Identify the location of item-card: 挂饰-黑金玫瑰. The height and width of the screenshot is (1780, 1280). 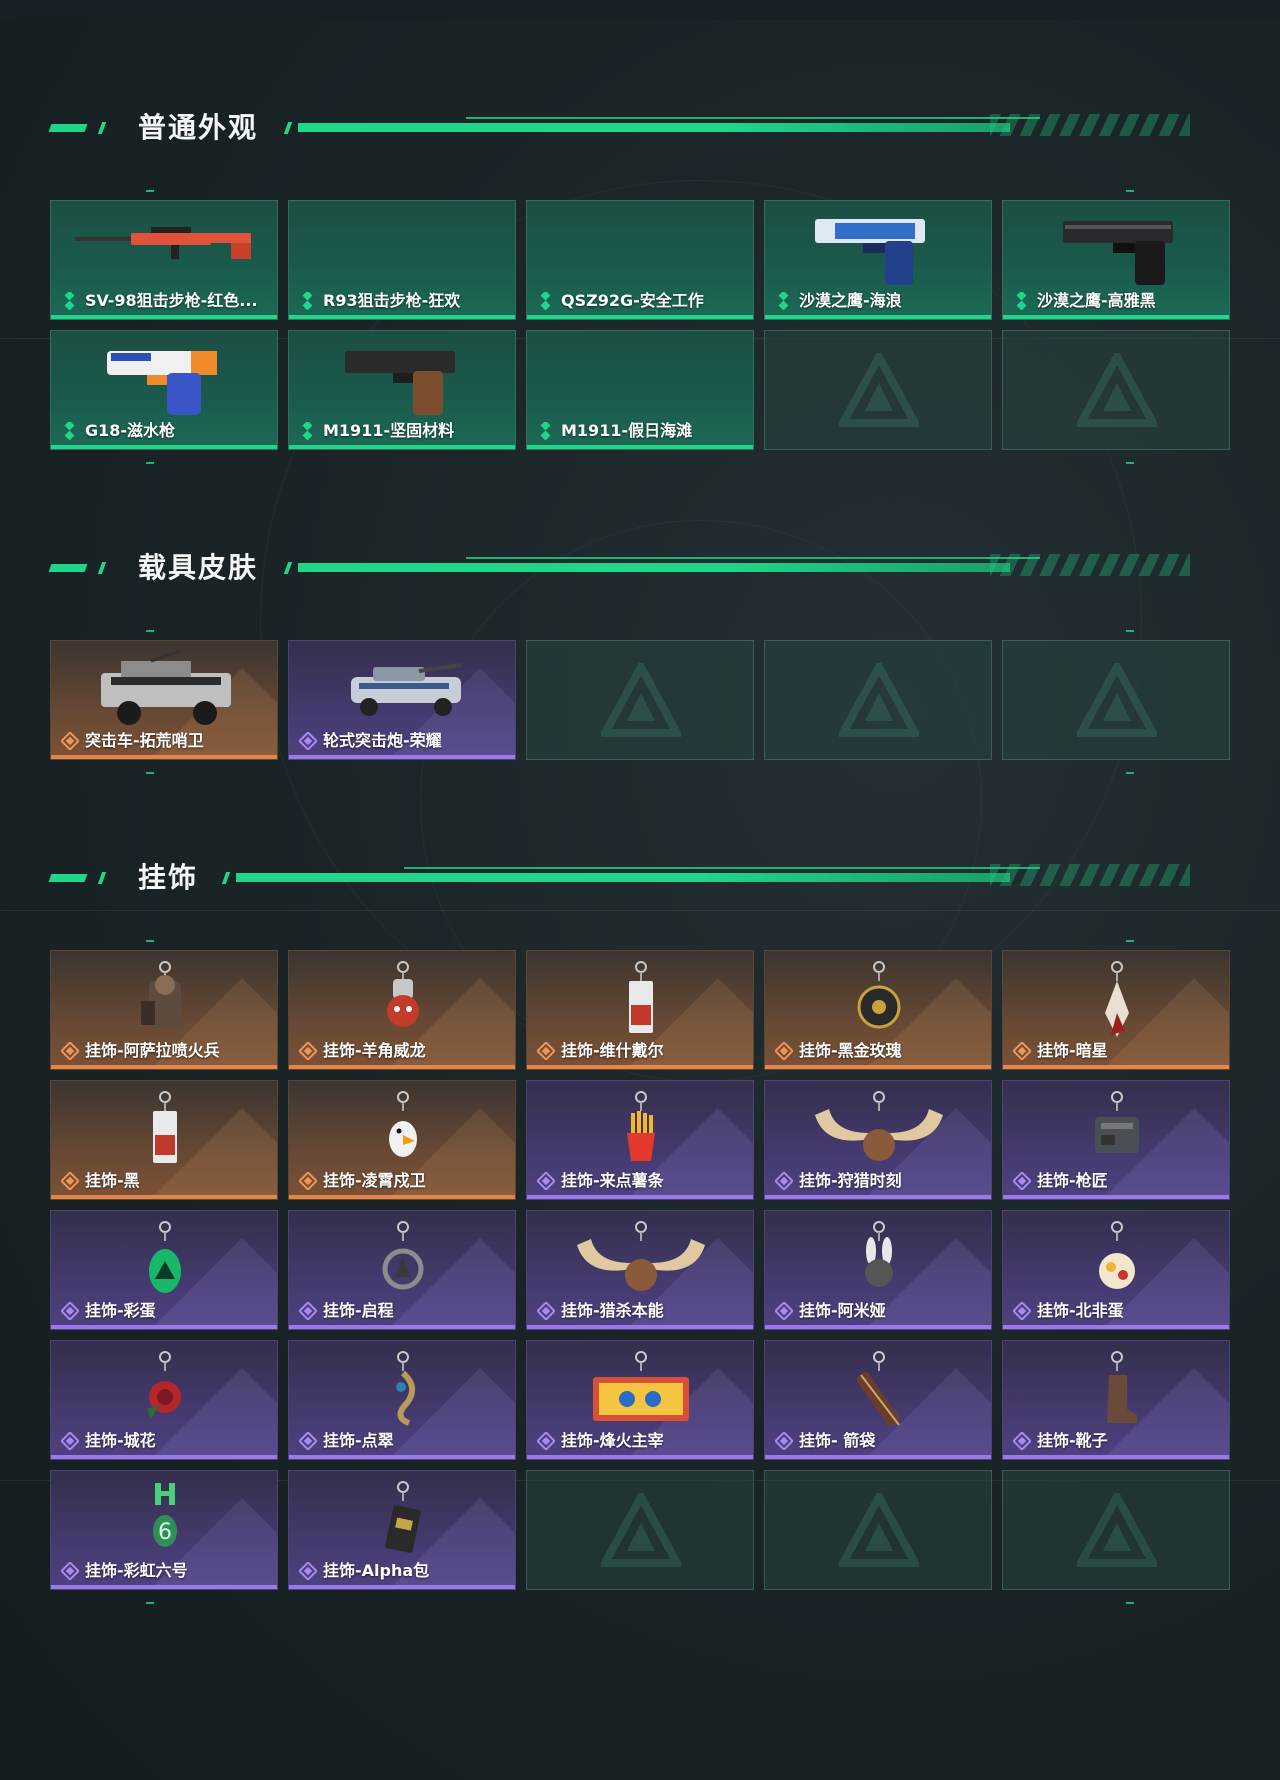
(878, 1010).